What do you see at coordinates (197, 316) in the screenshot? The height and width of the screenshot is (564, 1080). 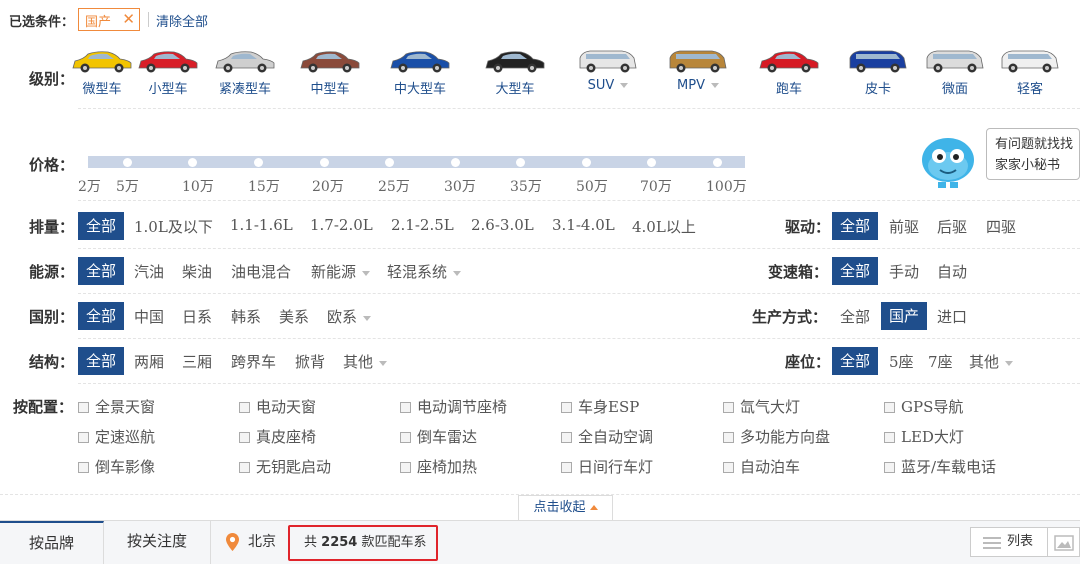 I see `country-option: 日系` at bounding box center [197, 316].